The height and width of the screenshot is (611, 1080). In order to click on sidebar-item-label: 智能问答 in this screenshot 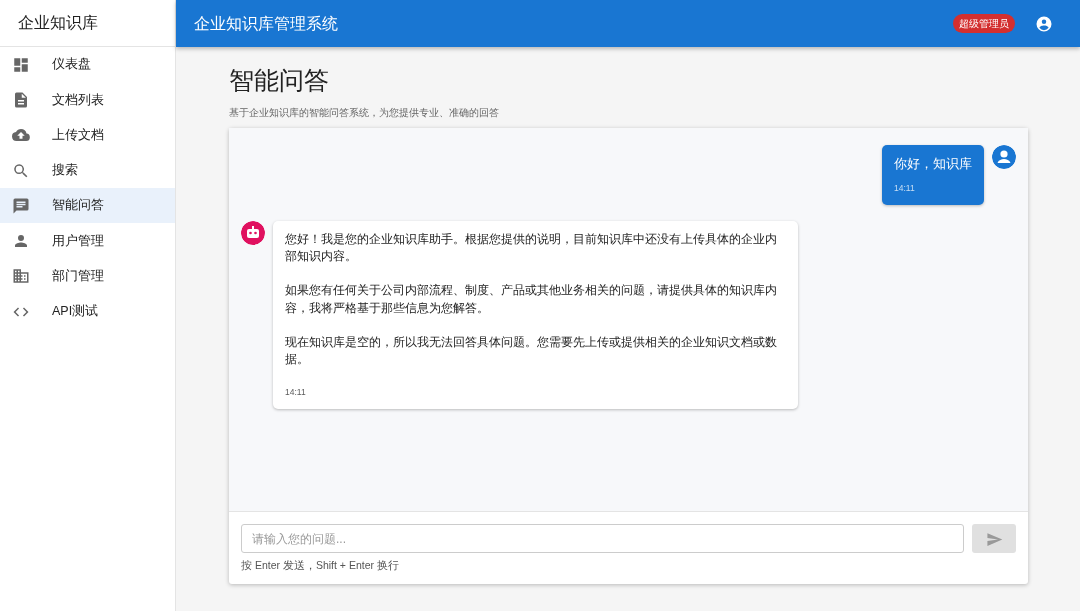, I will do `click(78, 206)`.